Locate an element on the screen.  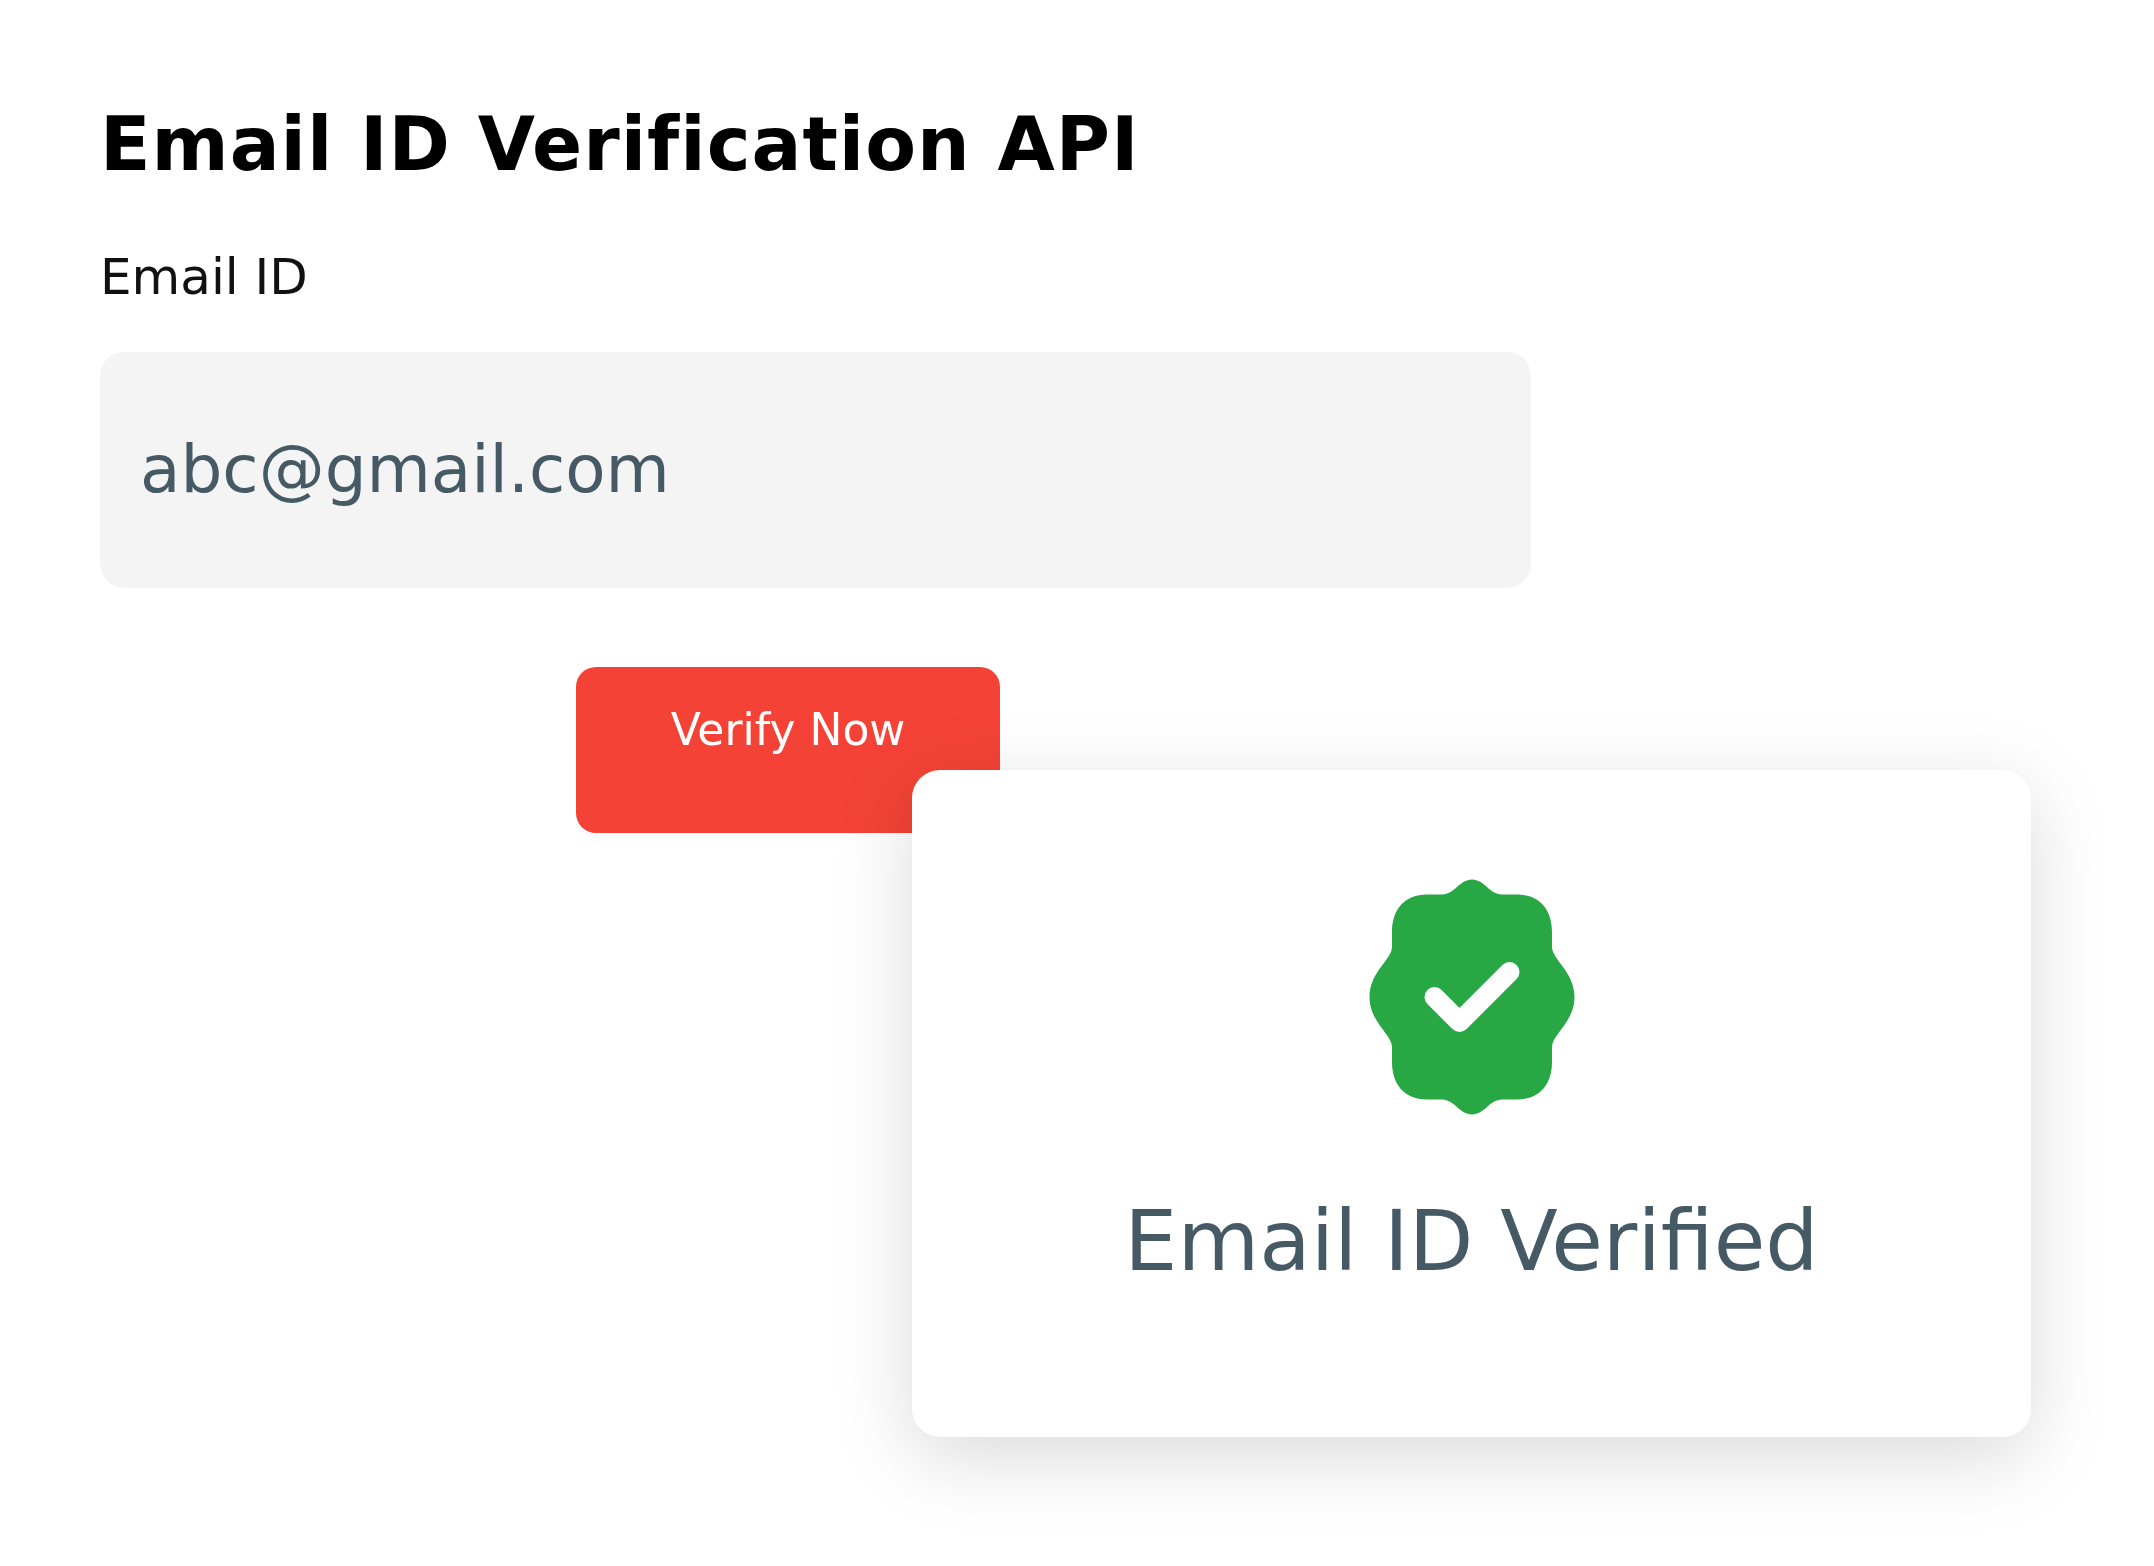
email-input-field: abc@gmail.com is located at coordinates (815, 469).